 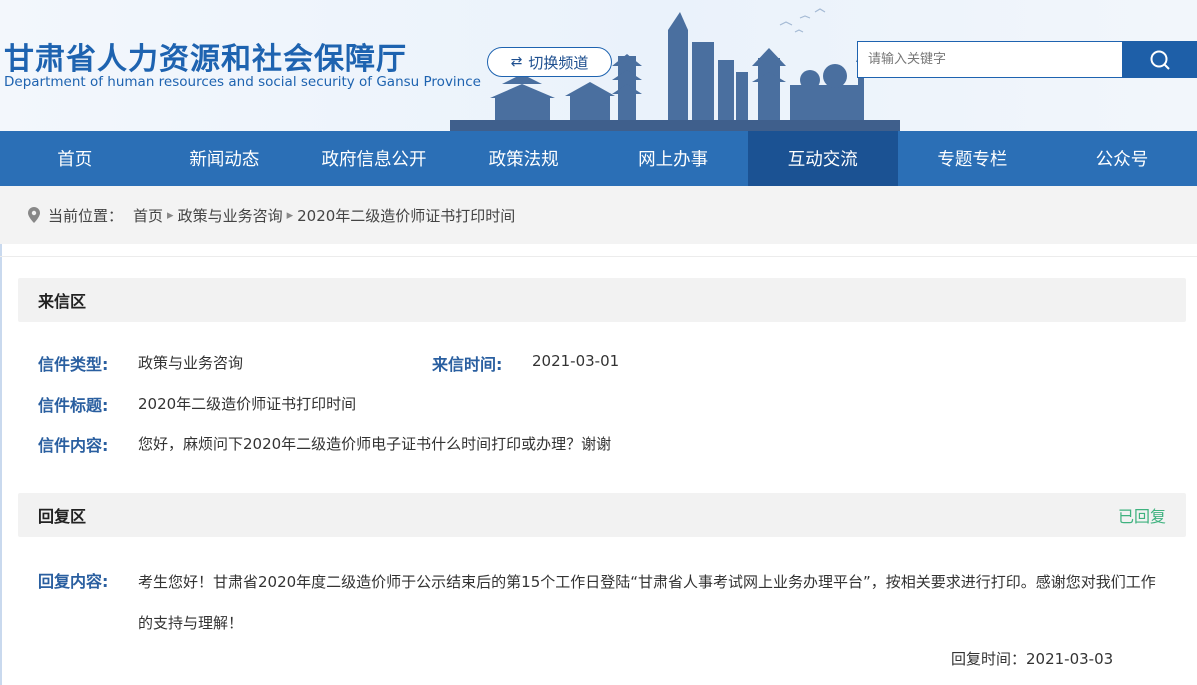 What do you see at coordinates (73, 445) in the screenshot?
I see `letter-content-label: 信件内容:` at bounding box center [73, 445].